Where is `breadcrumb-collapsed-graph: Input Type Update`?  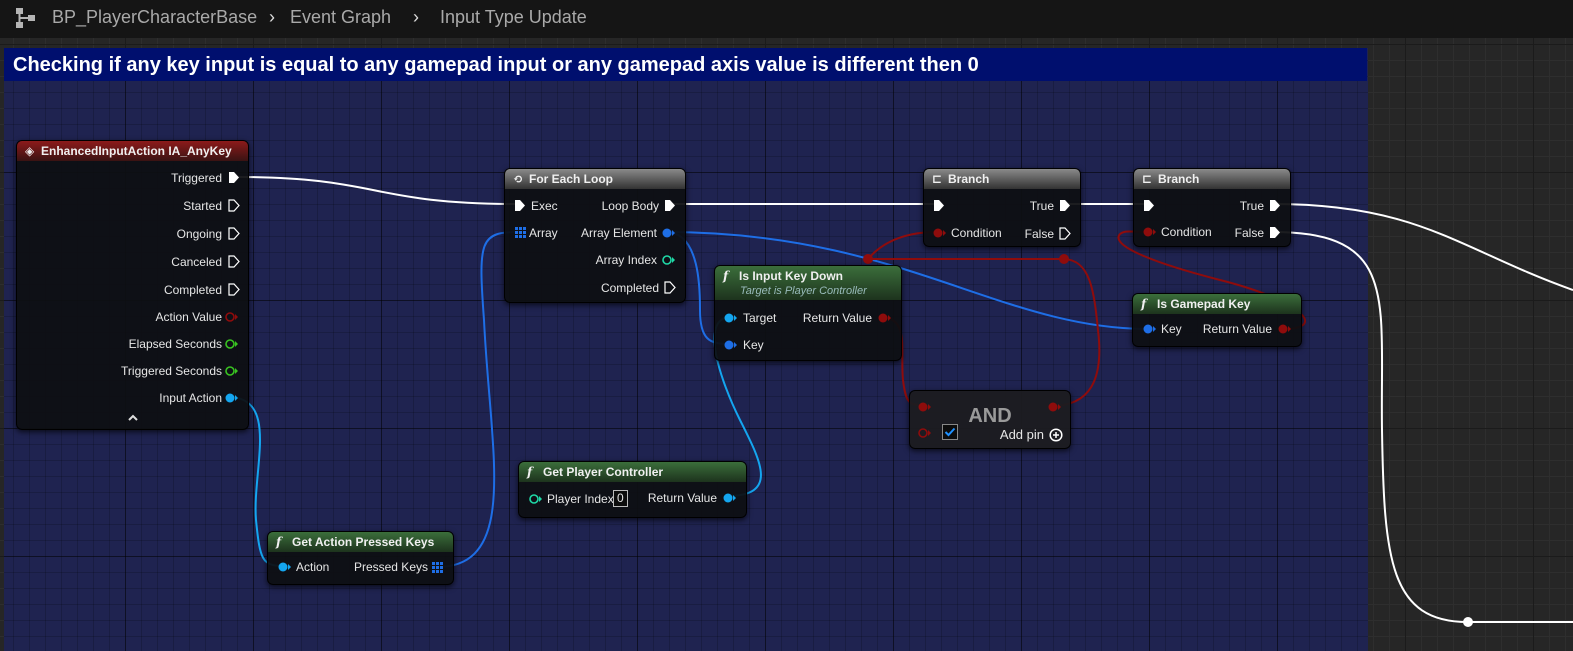 breadcrumb-collapsed-graph: Input Type Update is located at coordinates (513, 17).